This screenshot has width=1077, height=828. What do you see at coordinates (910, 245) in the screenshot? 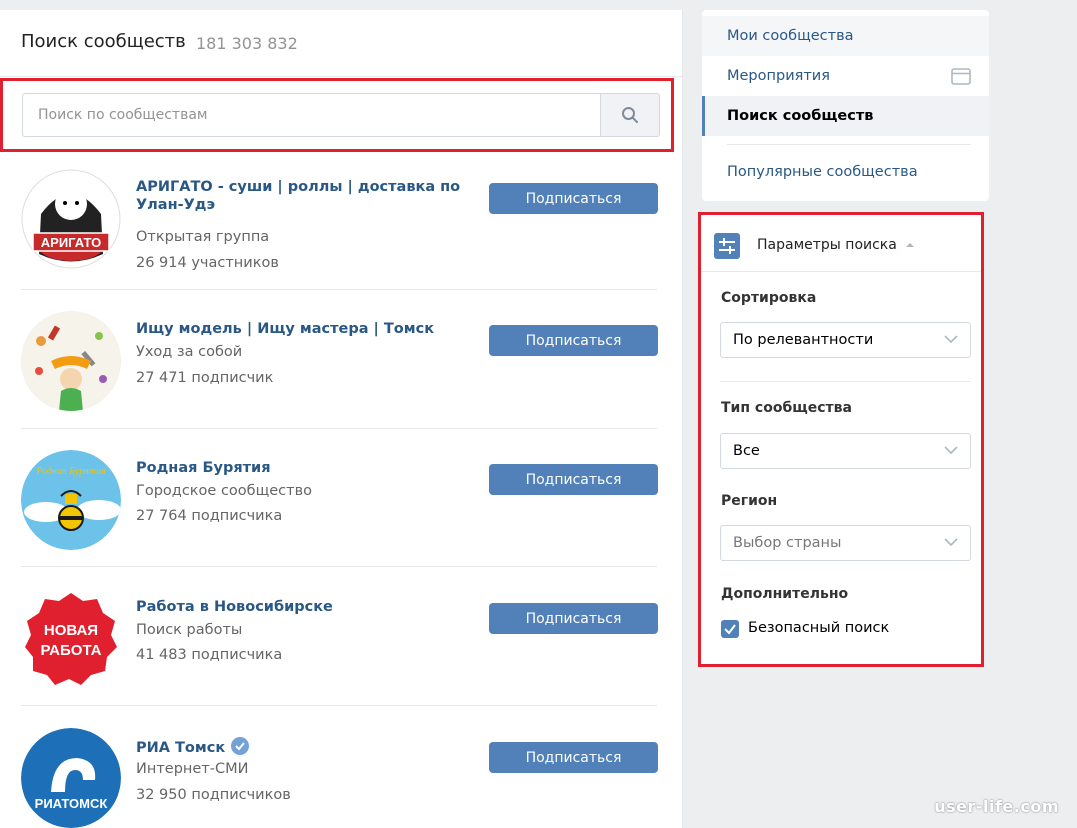
I see `caret-up-icon` at bounding box center [910, 245].